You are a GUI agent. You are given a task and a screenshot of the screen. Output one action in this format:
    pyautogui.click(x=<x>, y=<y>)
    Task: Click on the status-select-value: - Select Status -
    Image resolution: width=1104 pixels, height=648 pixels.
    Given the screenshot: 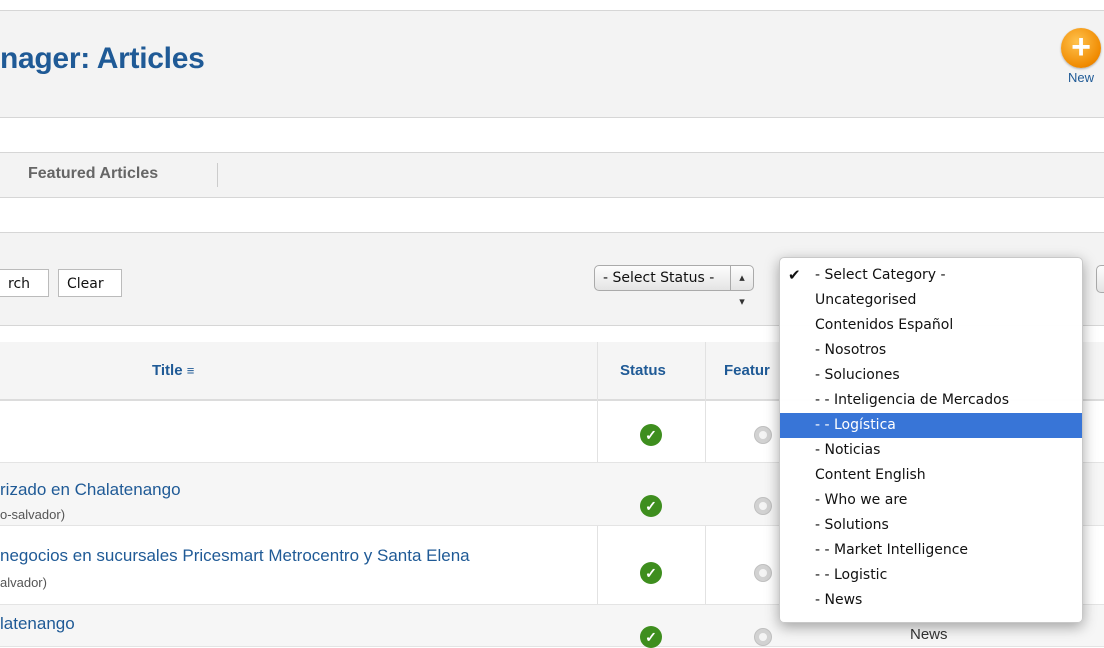 What is the action you would take?
    pyautogui.click(x=659, y=278)
    